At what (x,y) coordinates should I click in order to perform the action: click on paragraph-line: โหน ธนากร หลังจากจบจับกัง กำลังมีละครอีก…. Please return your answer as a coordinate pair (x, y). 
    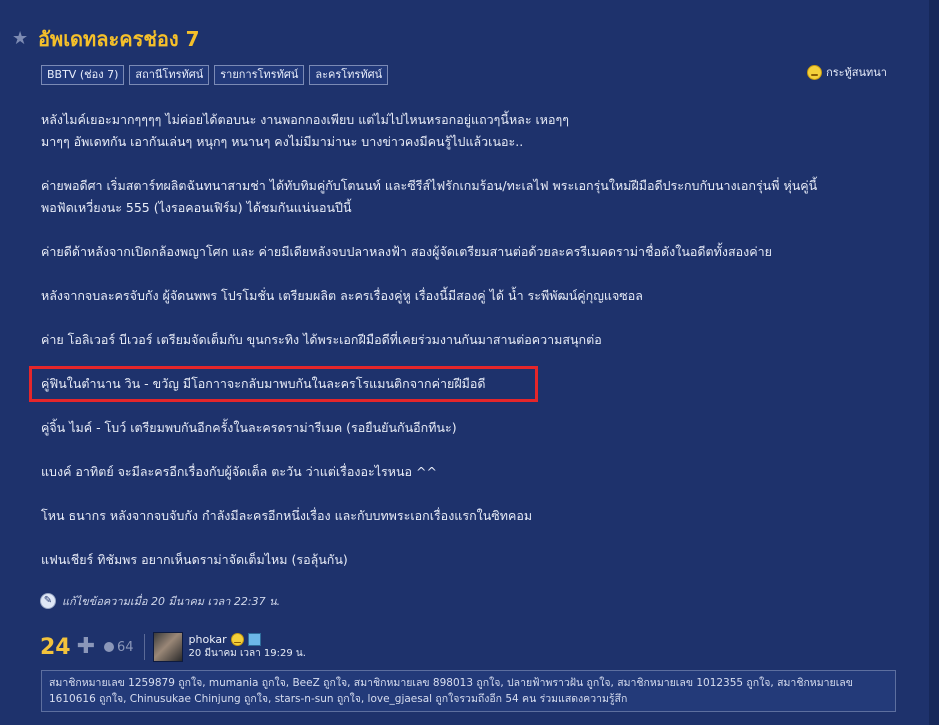
    Looking at the image, I should click on (287, 515).